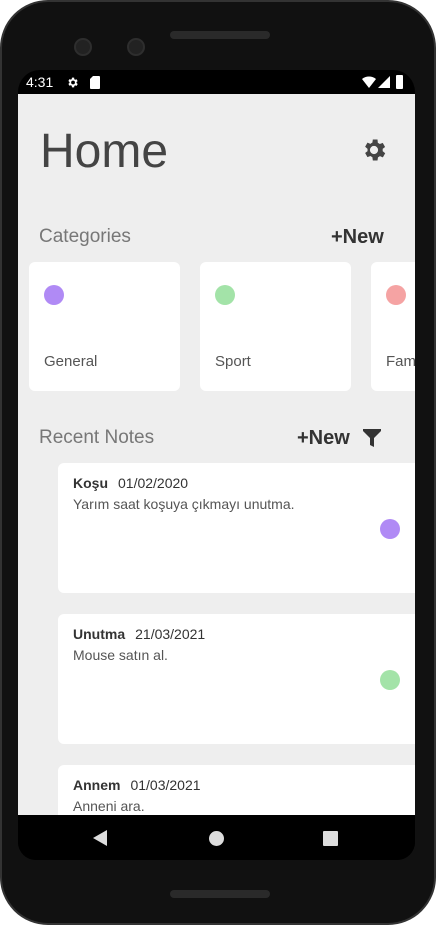 The width and height of the screenshot is (436, 925). Describe the element at coordinates (275, 326) in the screenshot. I see `category-card: Sport` at that location.